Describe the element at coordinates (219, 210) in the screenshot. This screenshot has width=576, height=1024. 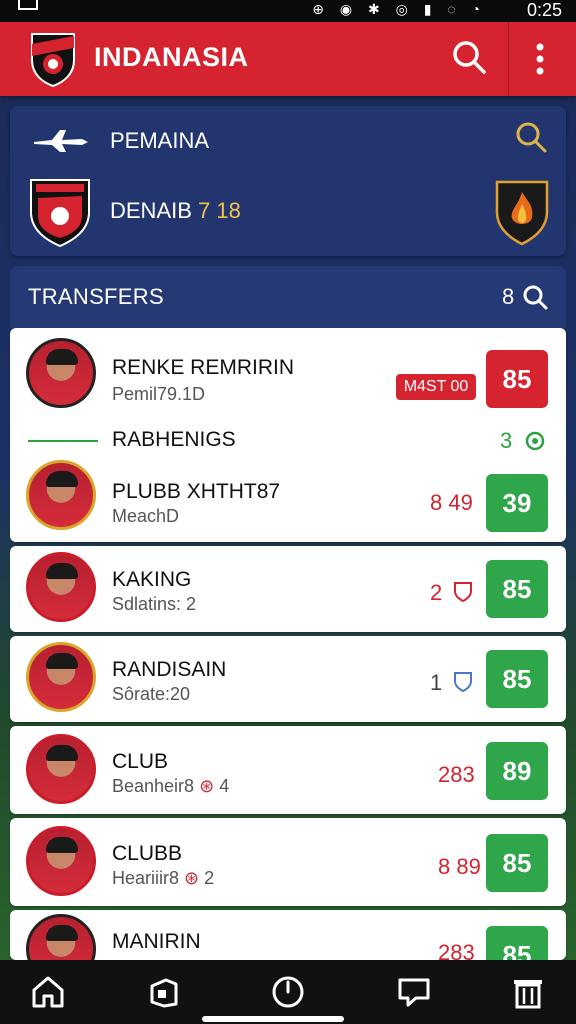
I see `club-number: 7 18` at that location.